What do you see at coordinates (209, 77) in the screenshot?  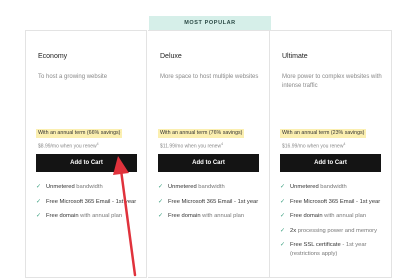 I see `plan-description: More space to host multiple websites` at bounding box center [209, 77].